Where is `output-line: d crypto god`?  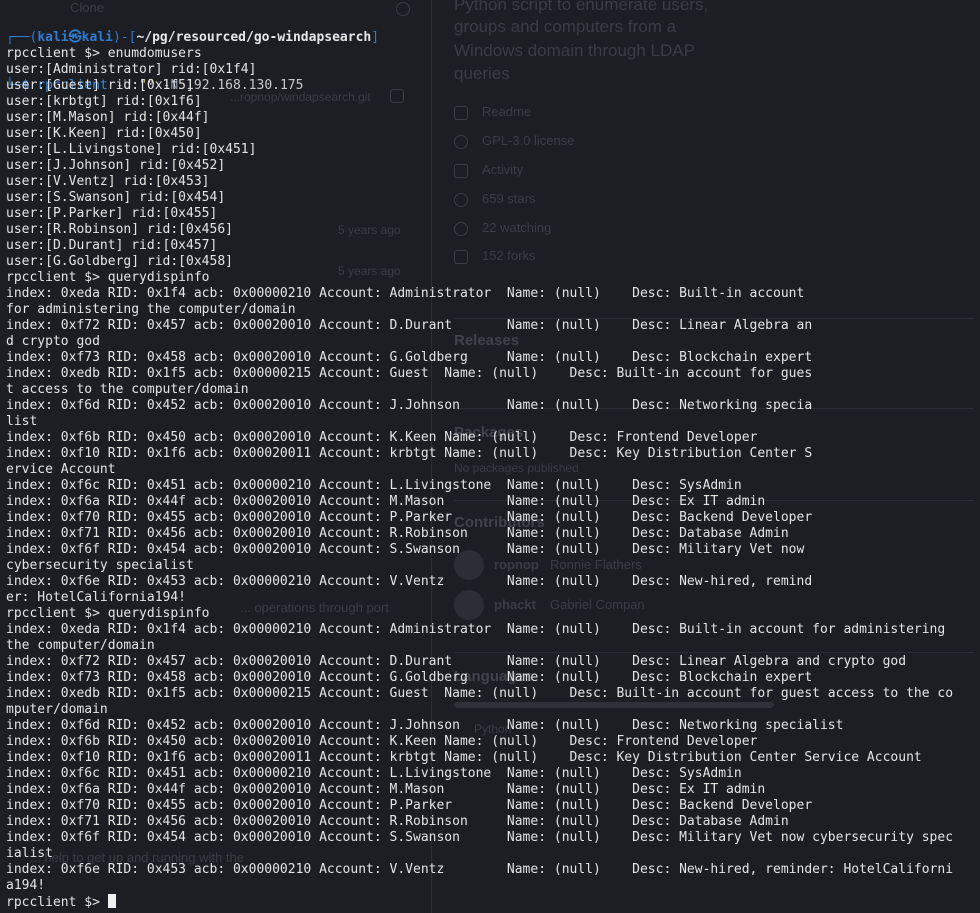
output-line: d crypto god is located at coordinates (53, 341).